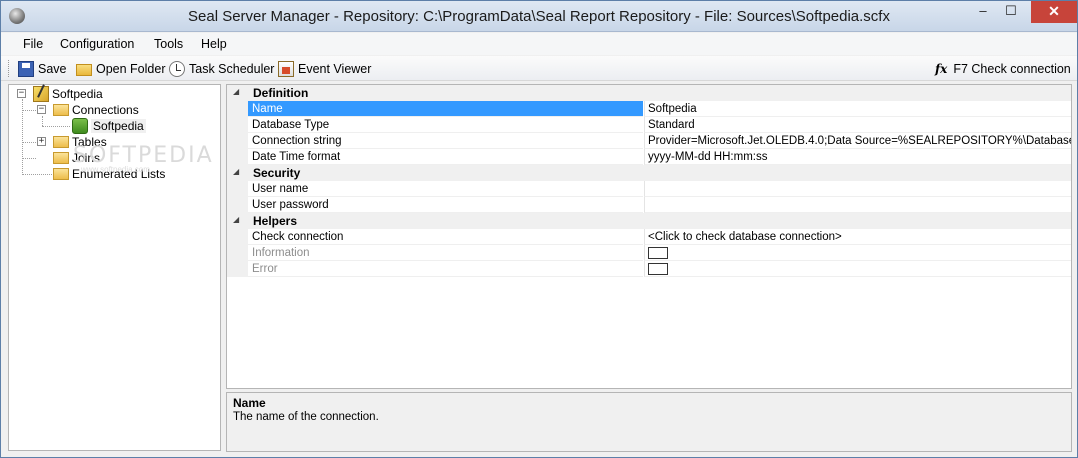 This screenshot has width=1078, height=458. What do you see at coordinates (9, 68) in the screenshot?
I see `toolbar-grip` at bounding box center [9, 68].